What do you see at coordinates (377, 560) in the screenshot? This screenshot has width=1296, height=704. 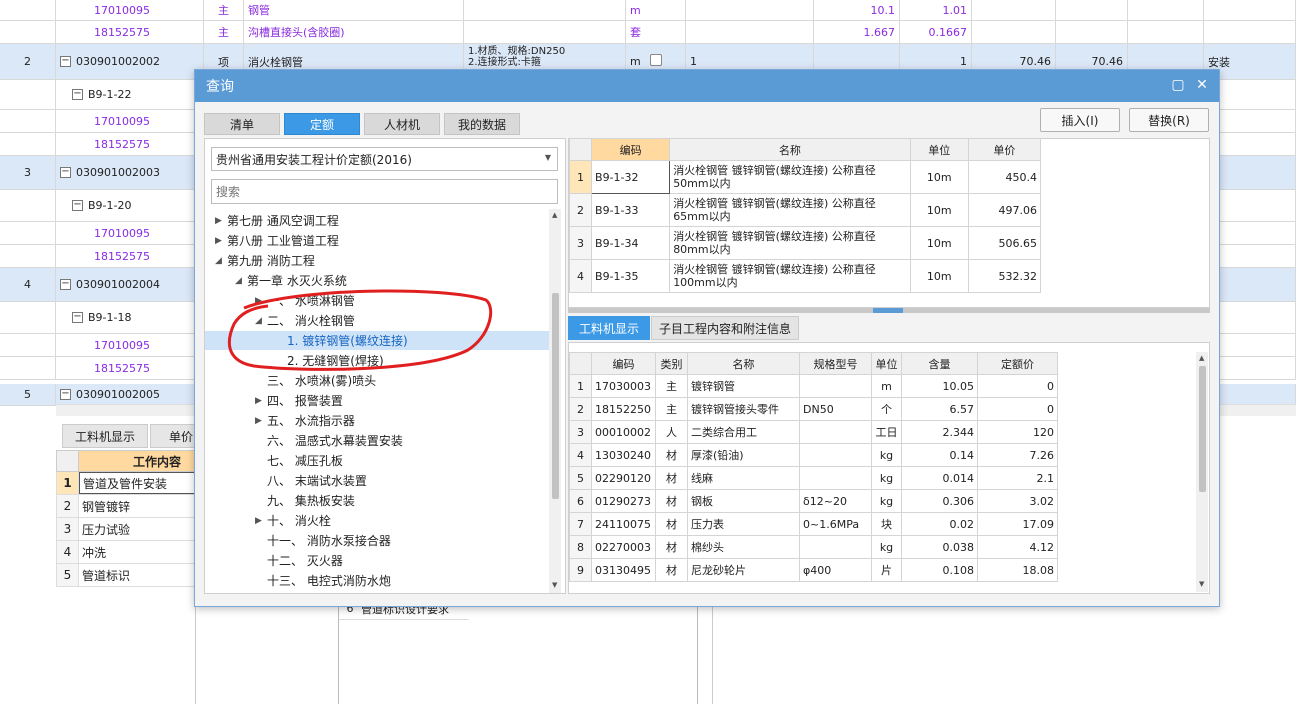 I see `tree-node: 十二、 灭火器` at bounding box center [377, 560].